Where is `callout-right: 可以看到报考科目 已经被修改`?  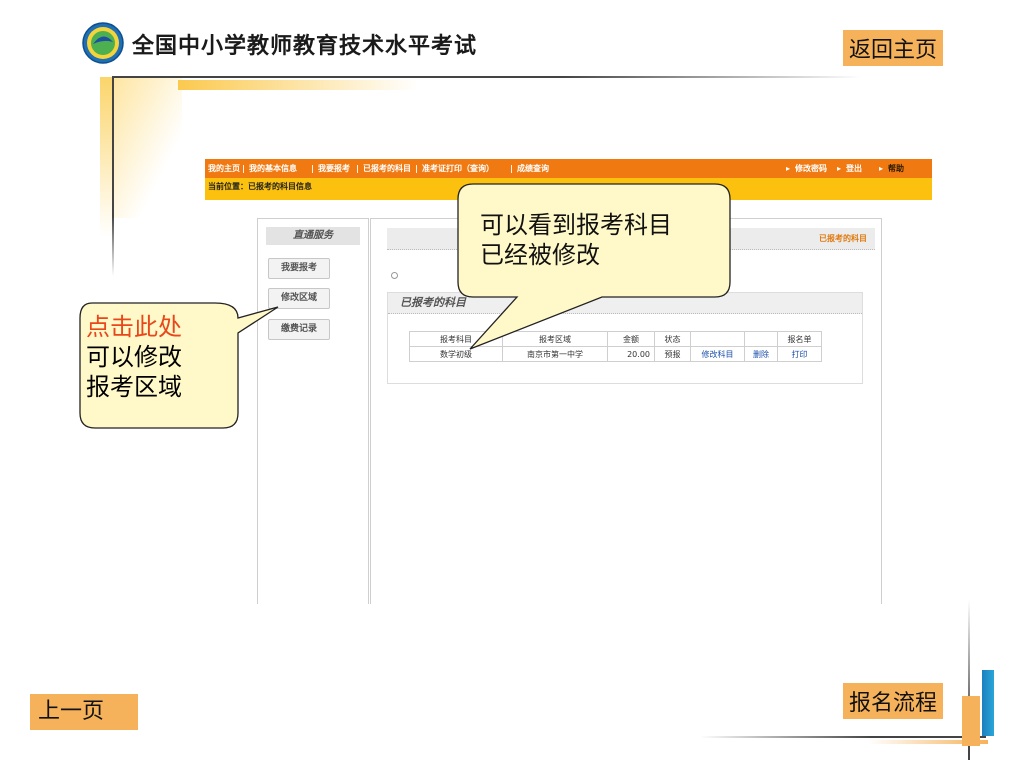 callout-right: 可以看到报考科目 已经被修改 is located at coordinates (605, 240).